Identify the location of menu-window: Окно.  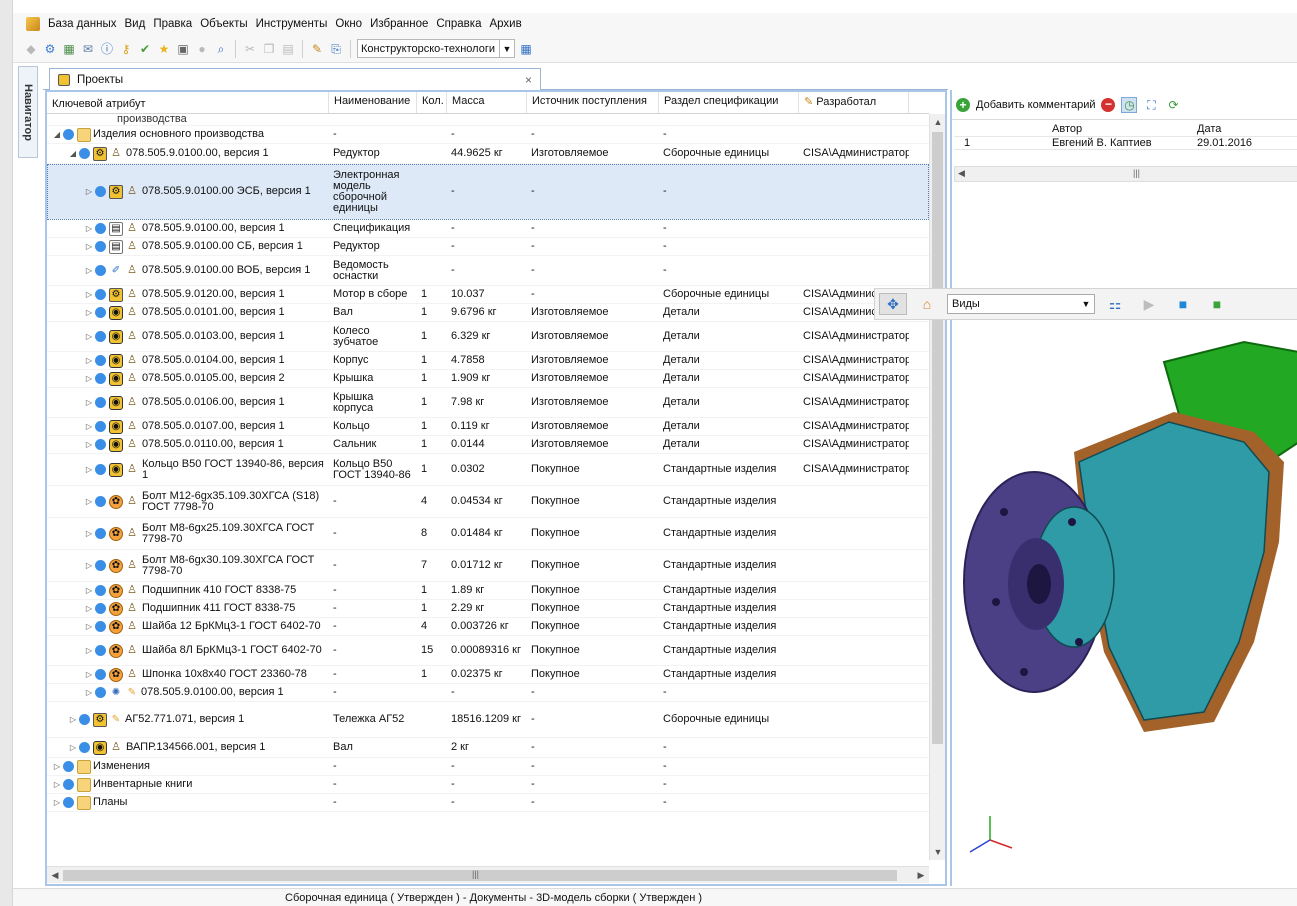
(348, 24).